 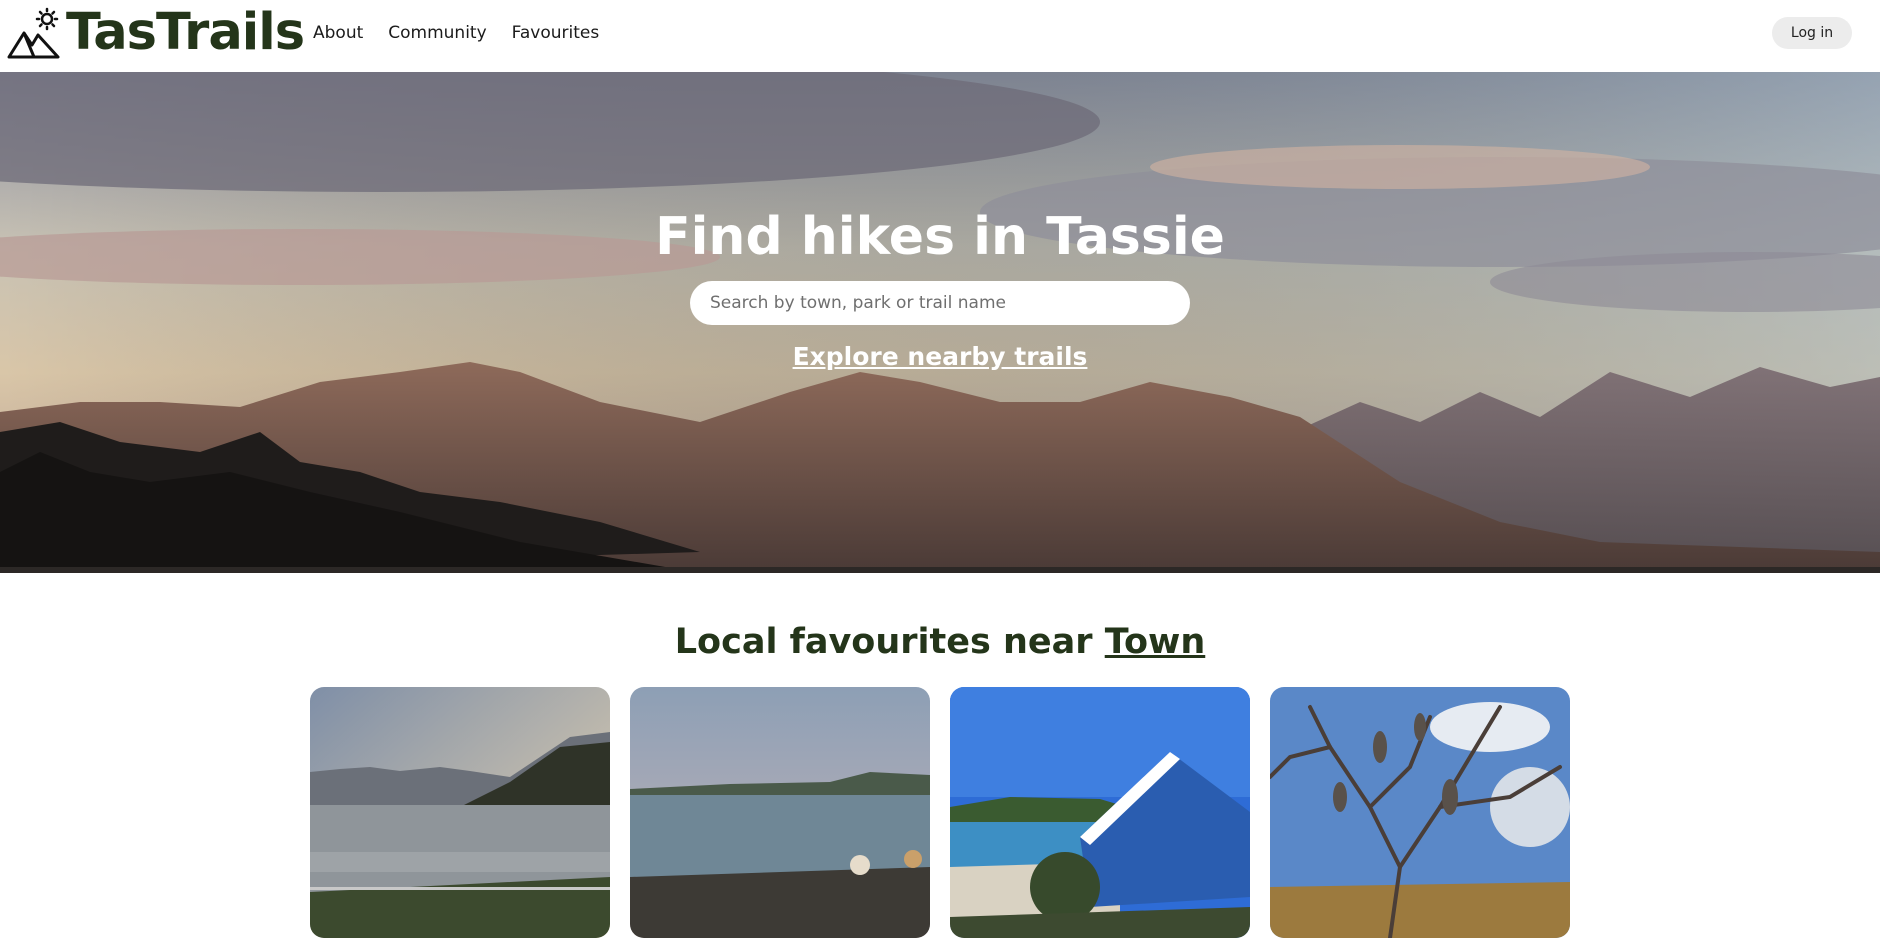 What do you see at coordinates (556, 33) in the screenshot?
I see `nav-favourites: Favourites` at bounding box center [556, 33].